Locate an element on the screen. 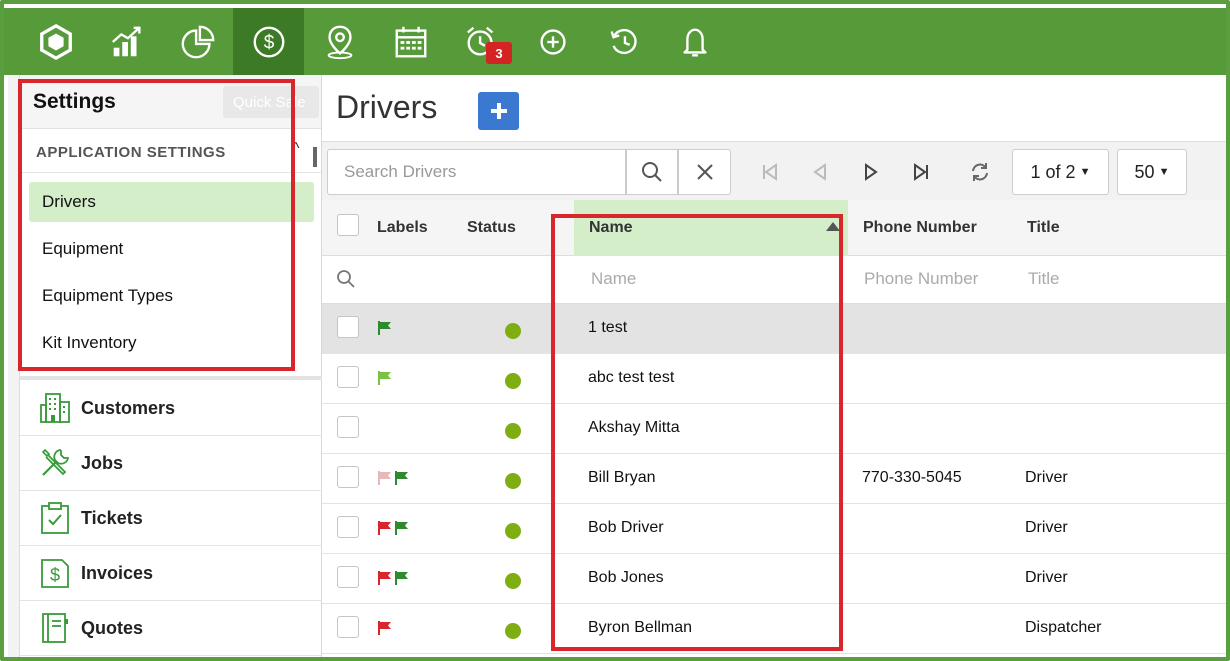  next-page-icon is located at coordinates (871, 172).